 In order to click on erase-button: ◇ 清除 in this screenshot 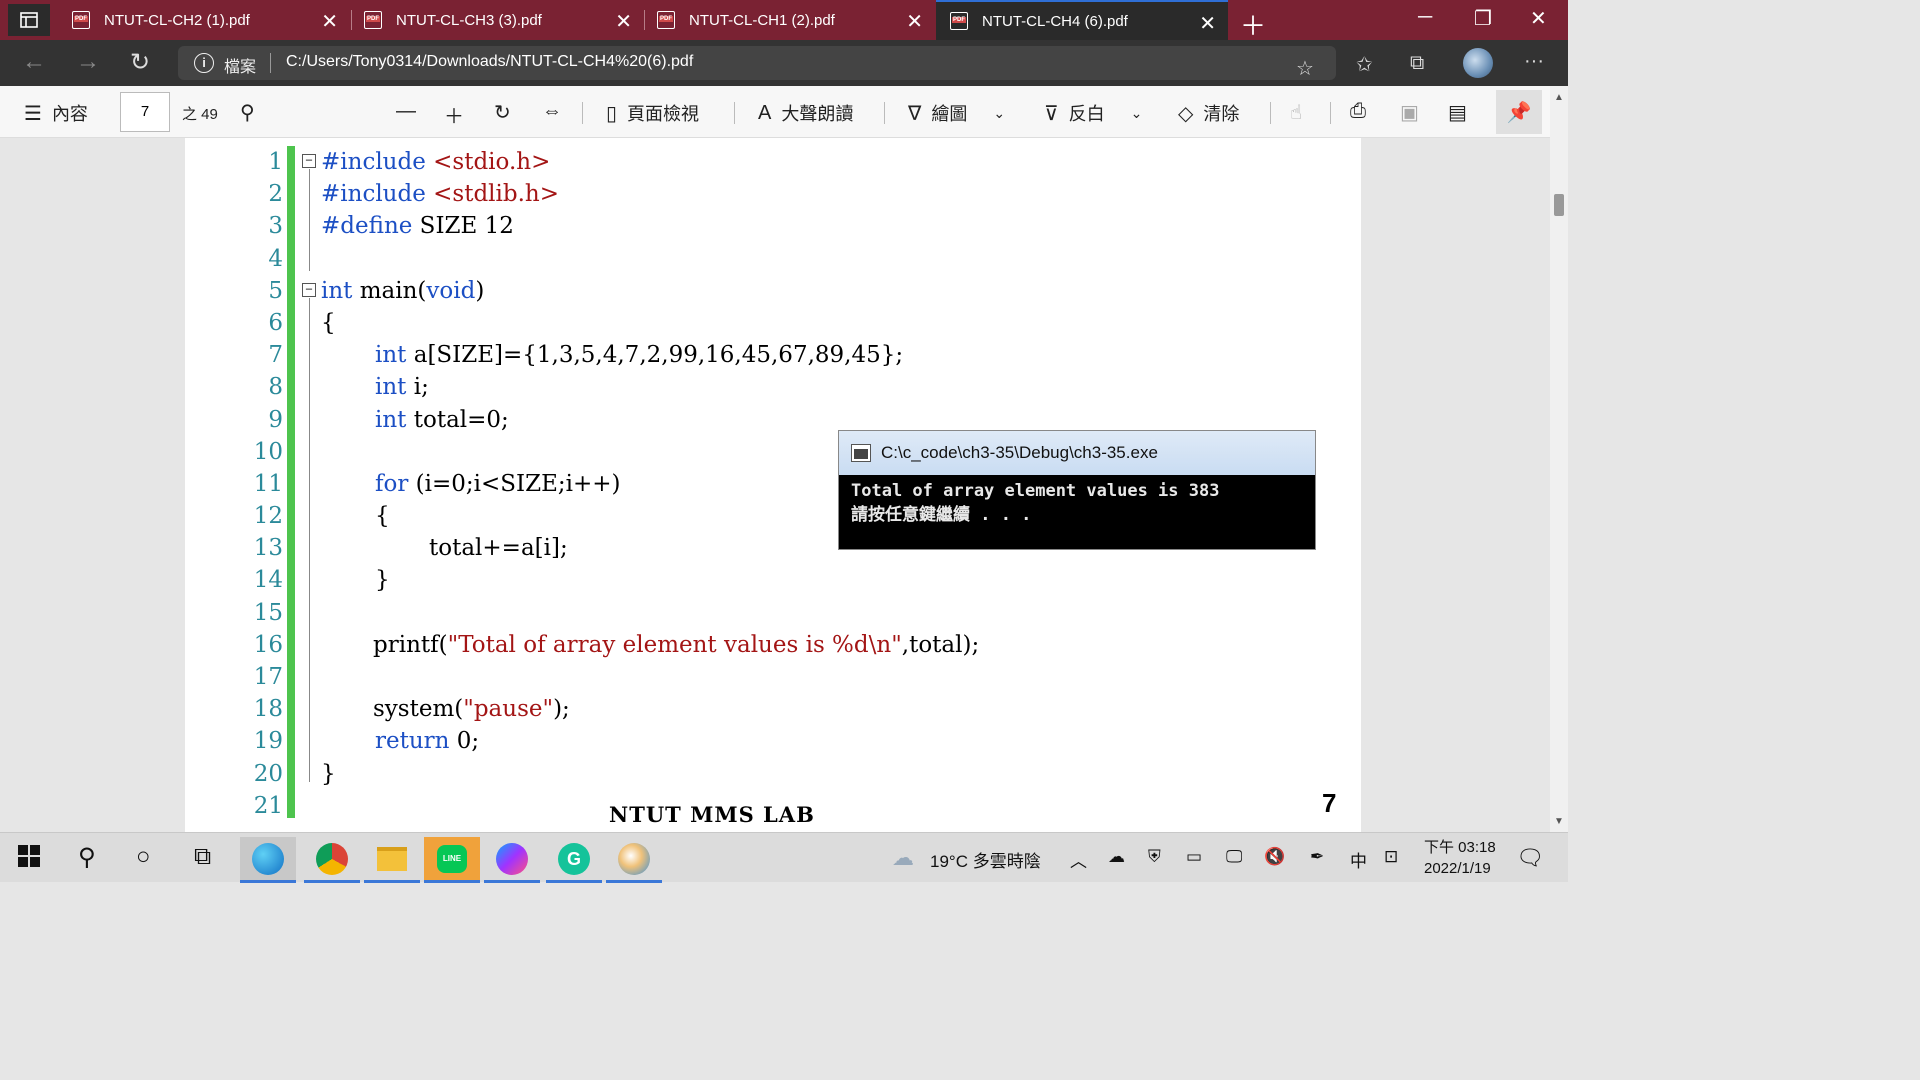, I will do `click(1208, 113)`.